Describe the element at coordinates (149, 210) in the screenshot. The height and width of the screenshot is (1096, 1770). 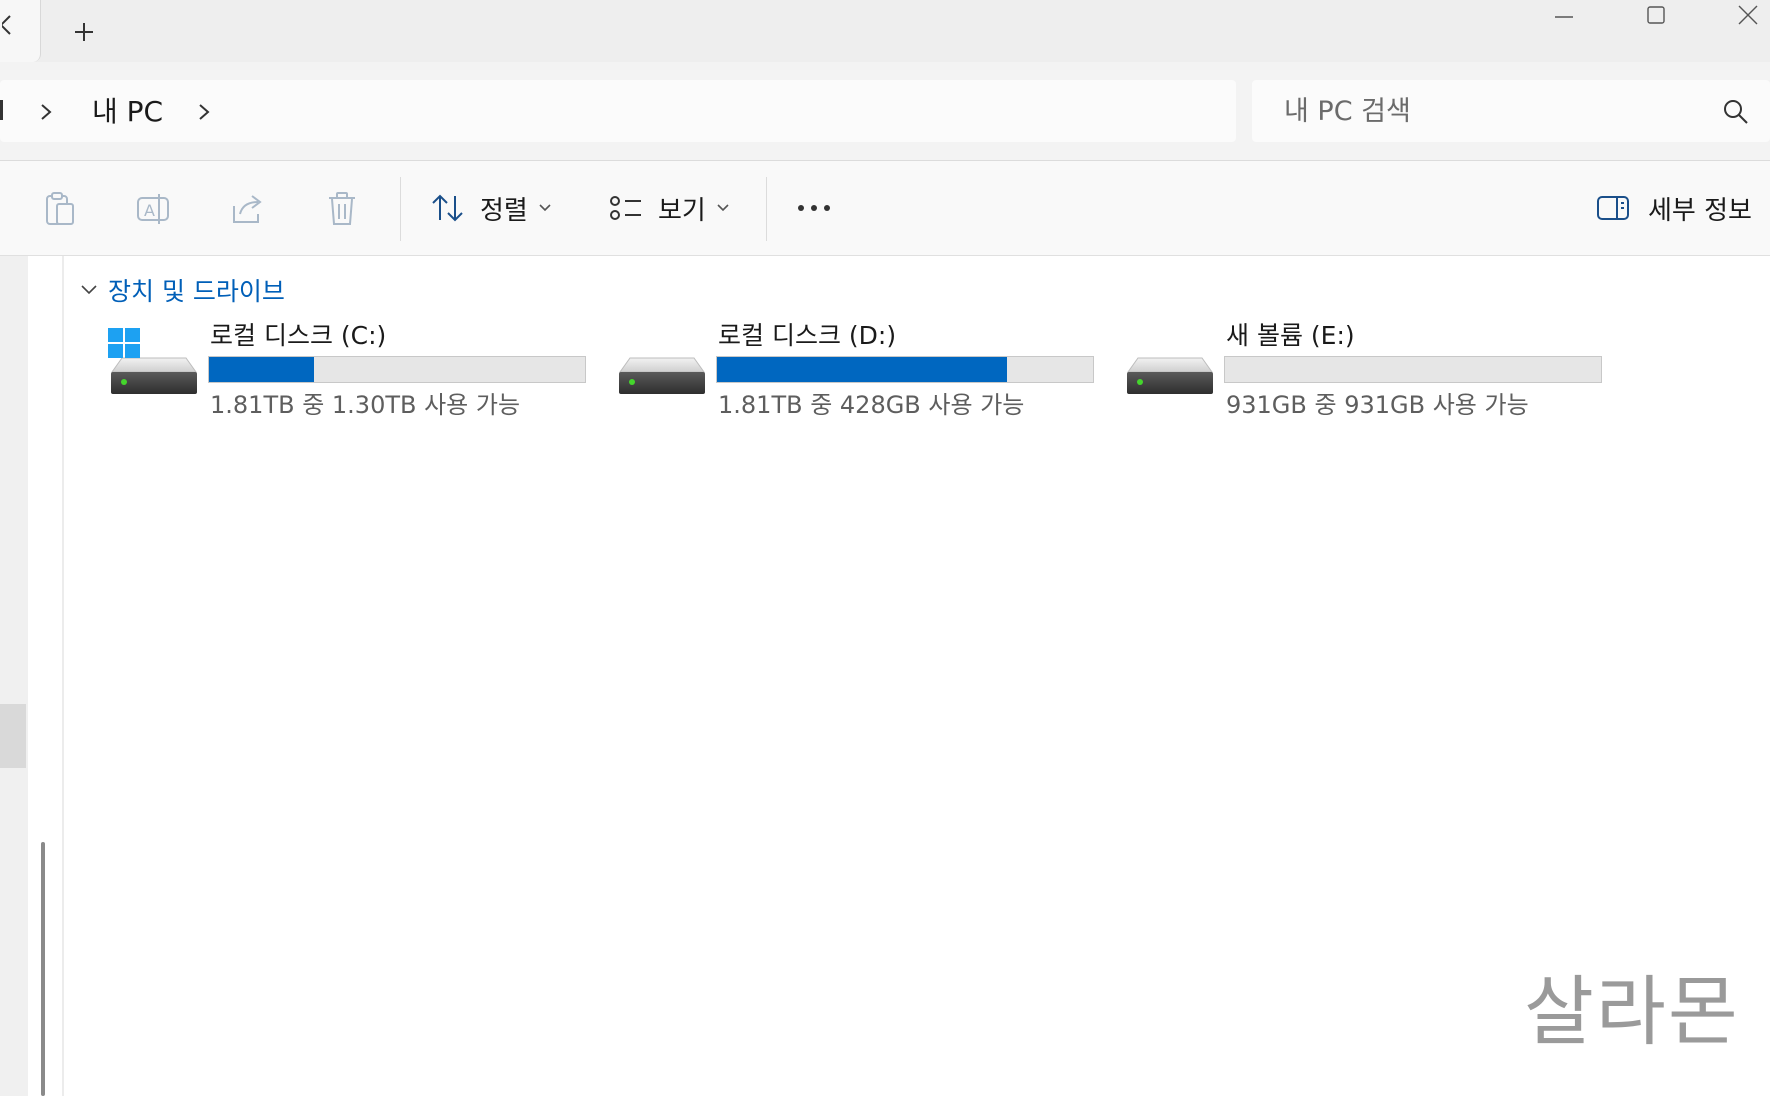
I see `svg-text: A` at that location.